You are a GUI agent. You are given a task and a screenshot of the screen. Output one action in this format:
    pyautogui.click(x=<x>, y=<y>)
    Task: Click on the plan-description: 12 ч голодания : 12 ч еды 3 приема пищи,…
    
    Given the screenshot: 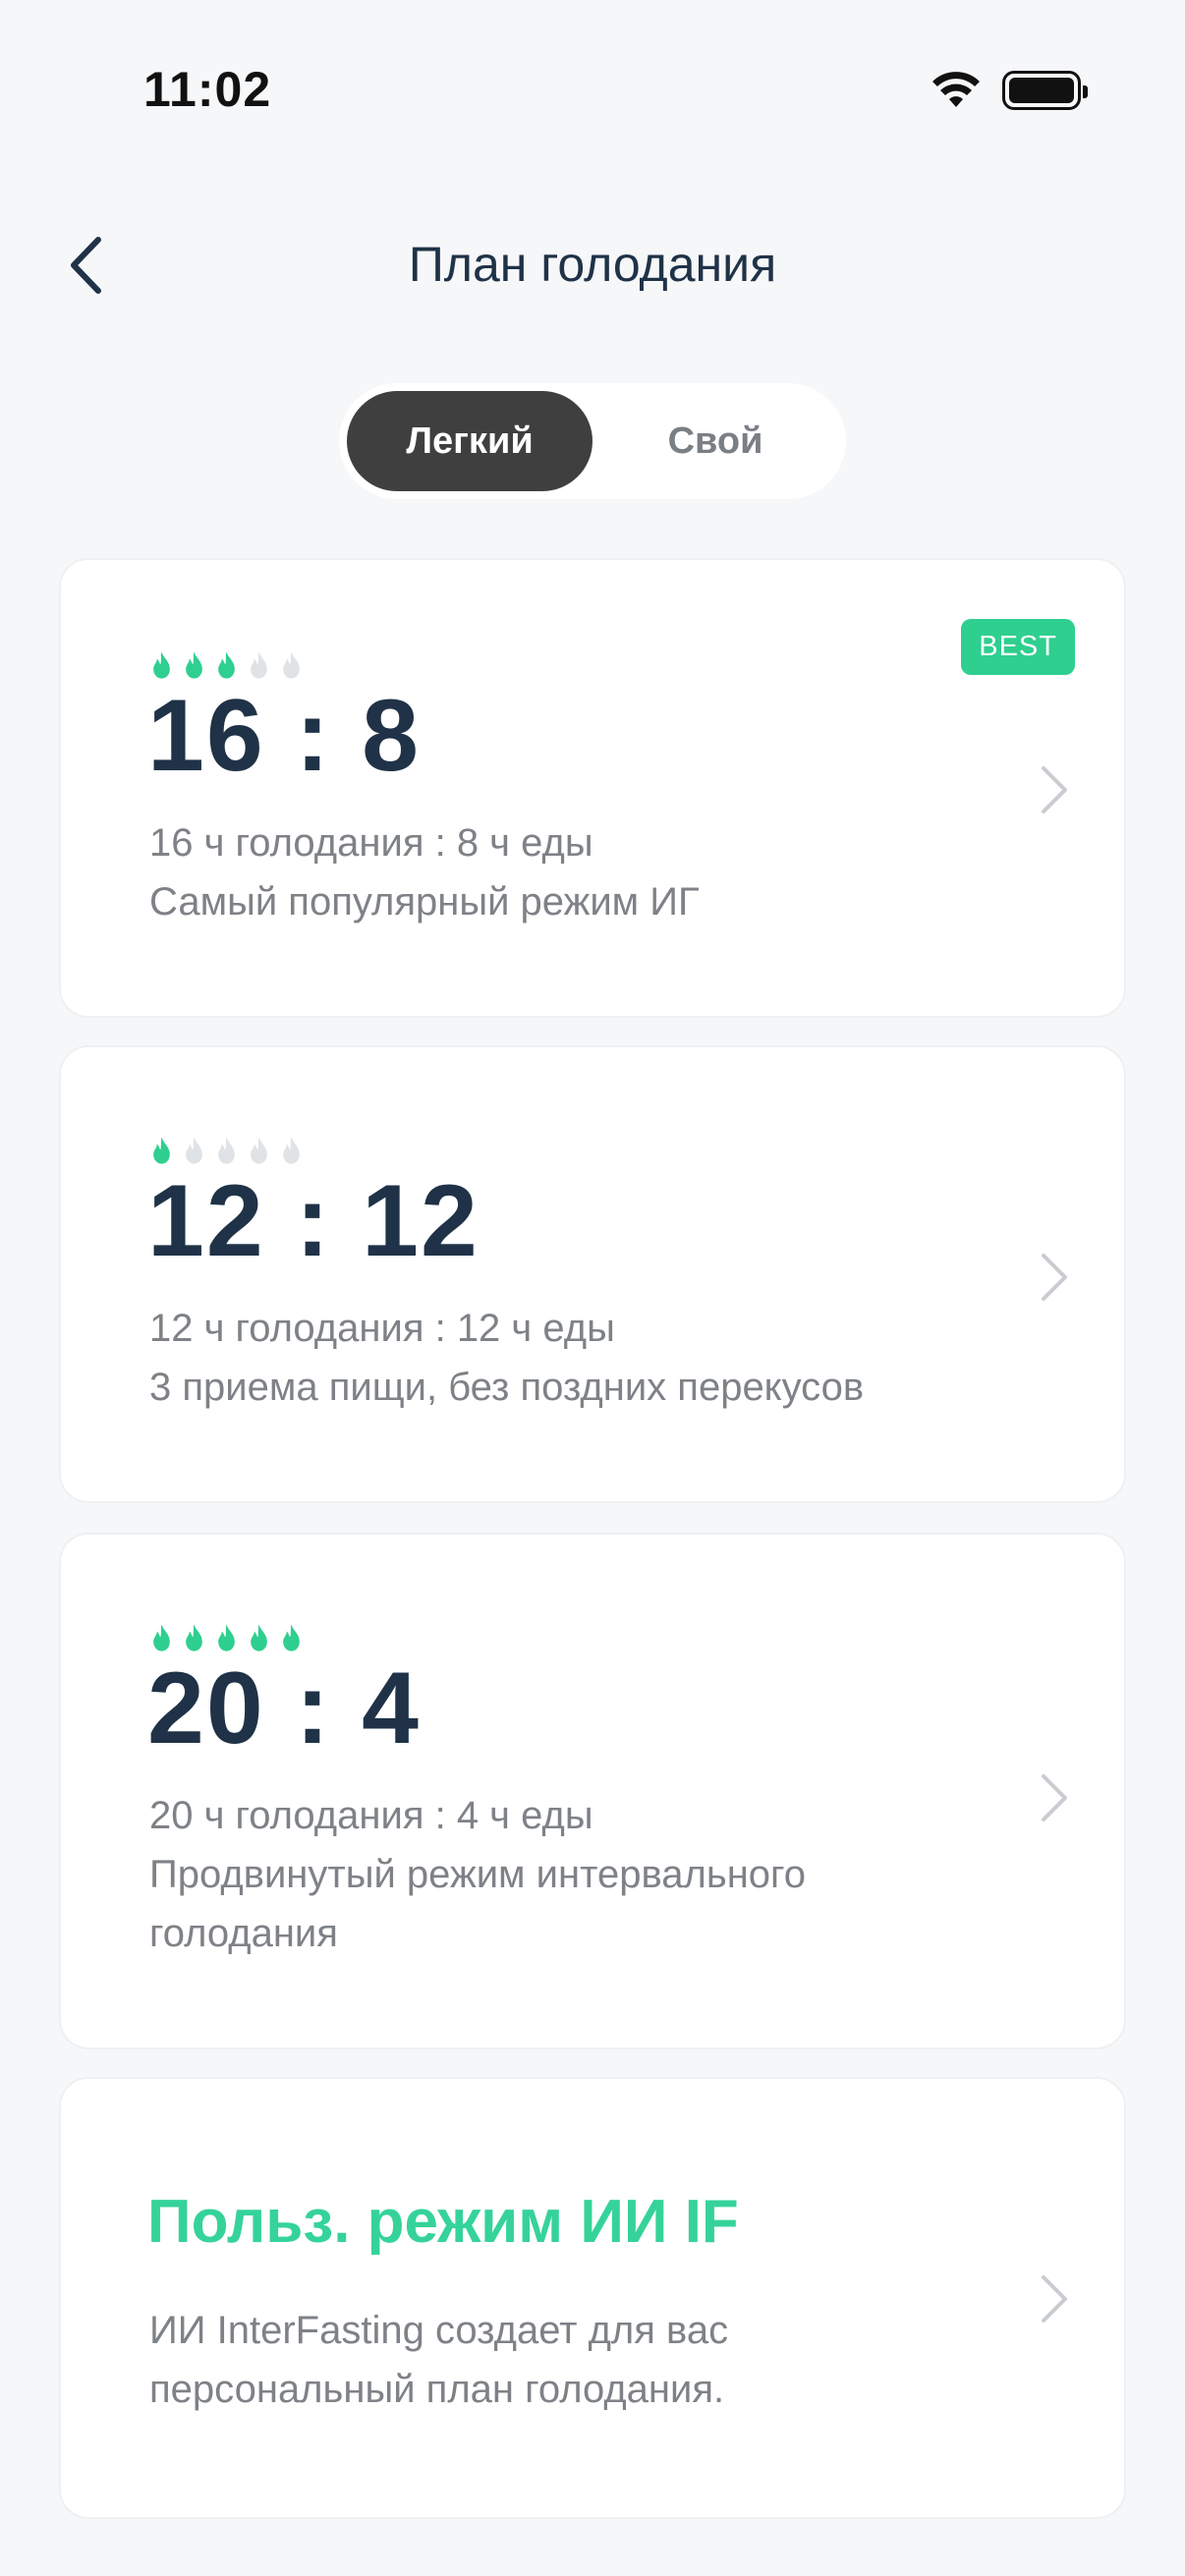 What is the action you would take?
    pyautogui.click(x=563, y=1358)
    